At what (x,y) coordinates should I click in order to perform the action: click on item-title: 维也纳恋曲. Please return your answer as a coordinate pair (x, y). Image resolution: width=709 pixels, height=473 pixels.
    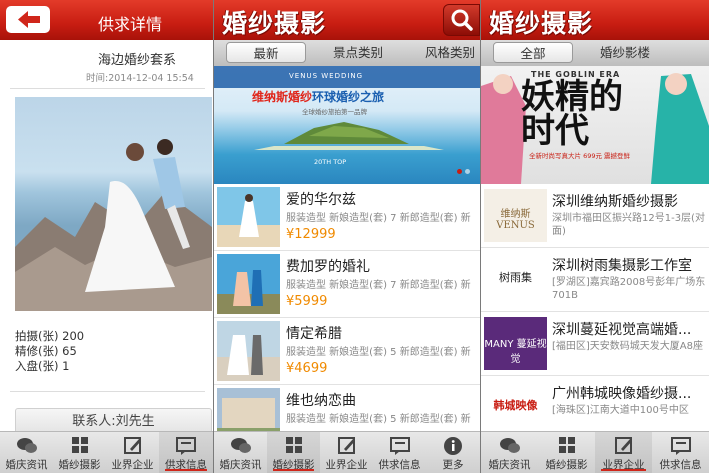
    Looking at the image, I should click on (321, 401).